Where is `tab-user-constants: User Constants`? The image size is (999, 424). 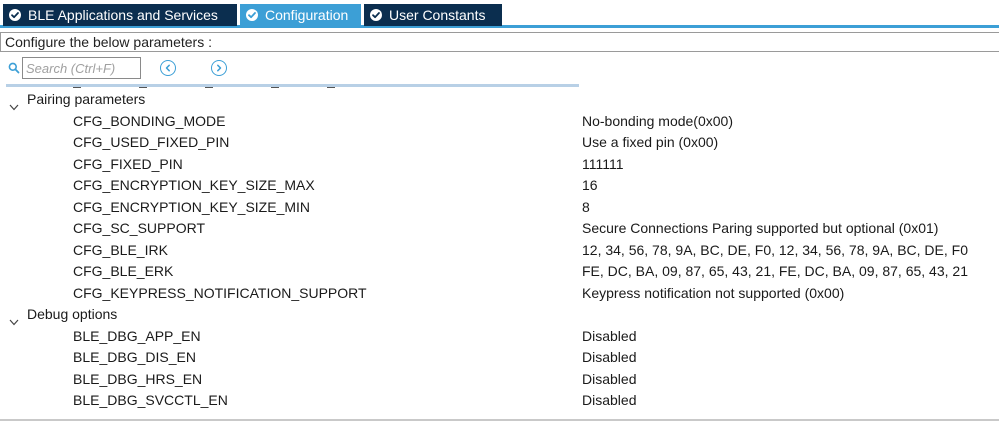
tab-user-constants: User Constants is located at coordinates (433, 15).